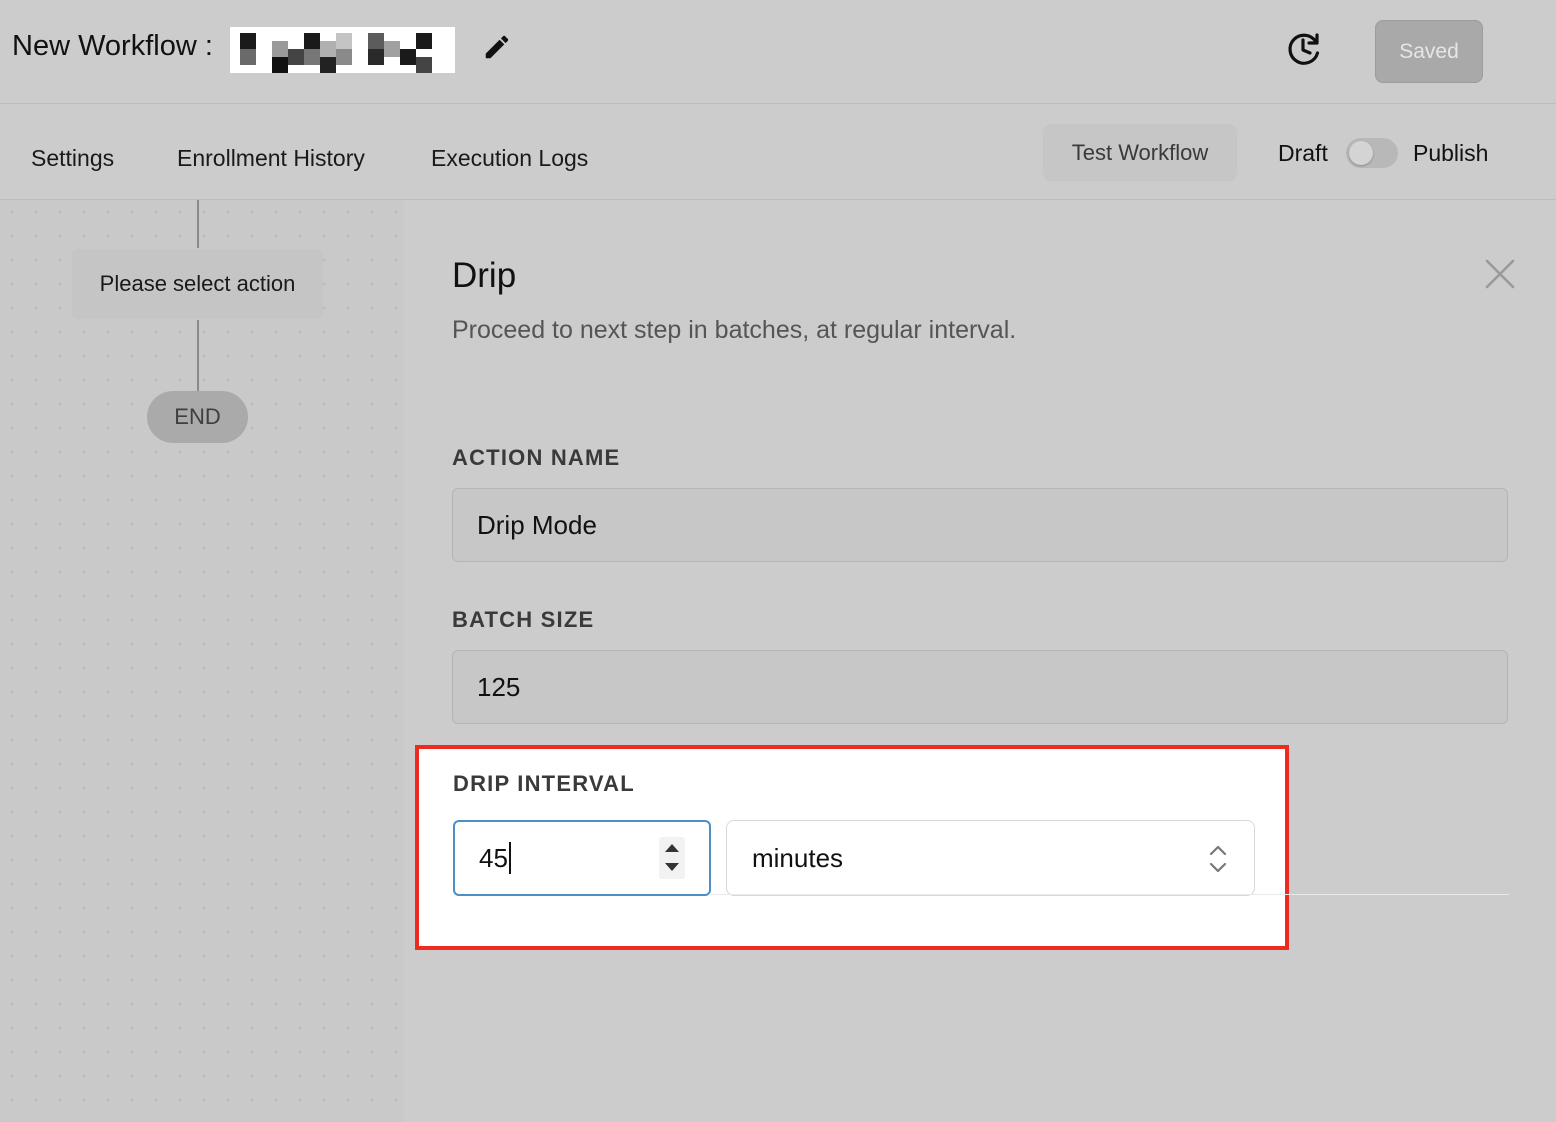  Describe the element at coordinates (582, 858) in the screenshot. I see `drip-interval-number-input: 45` at that location.